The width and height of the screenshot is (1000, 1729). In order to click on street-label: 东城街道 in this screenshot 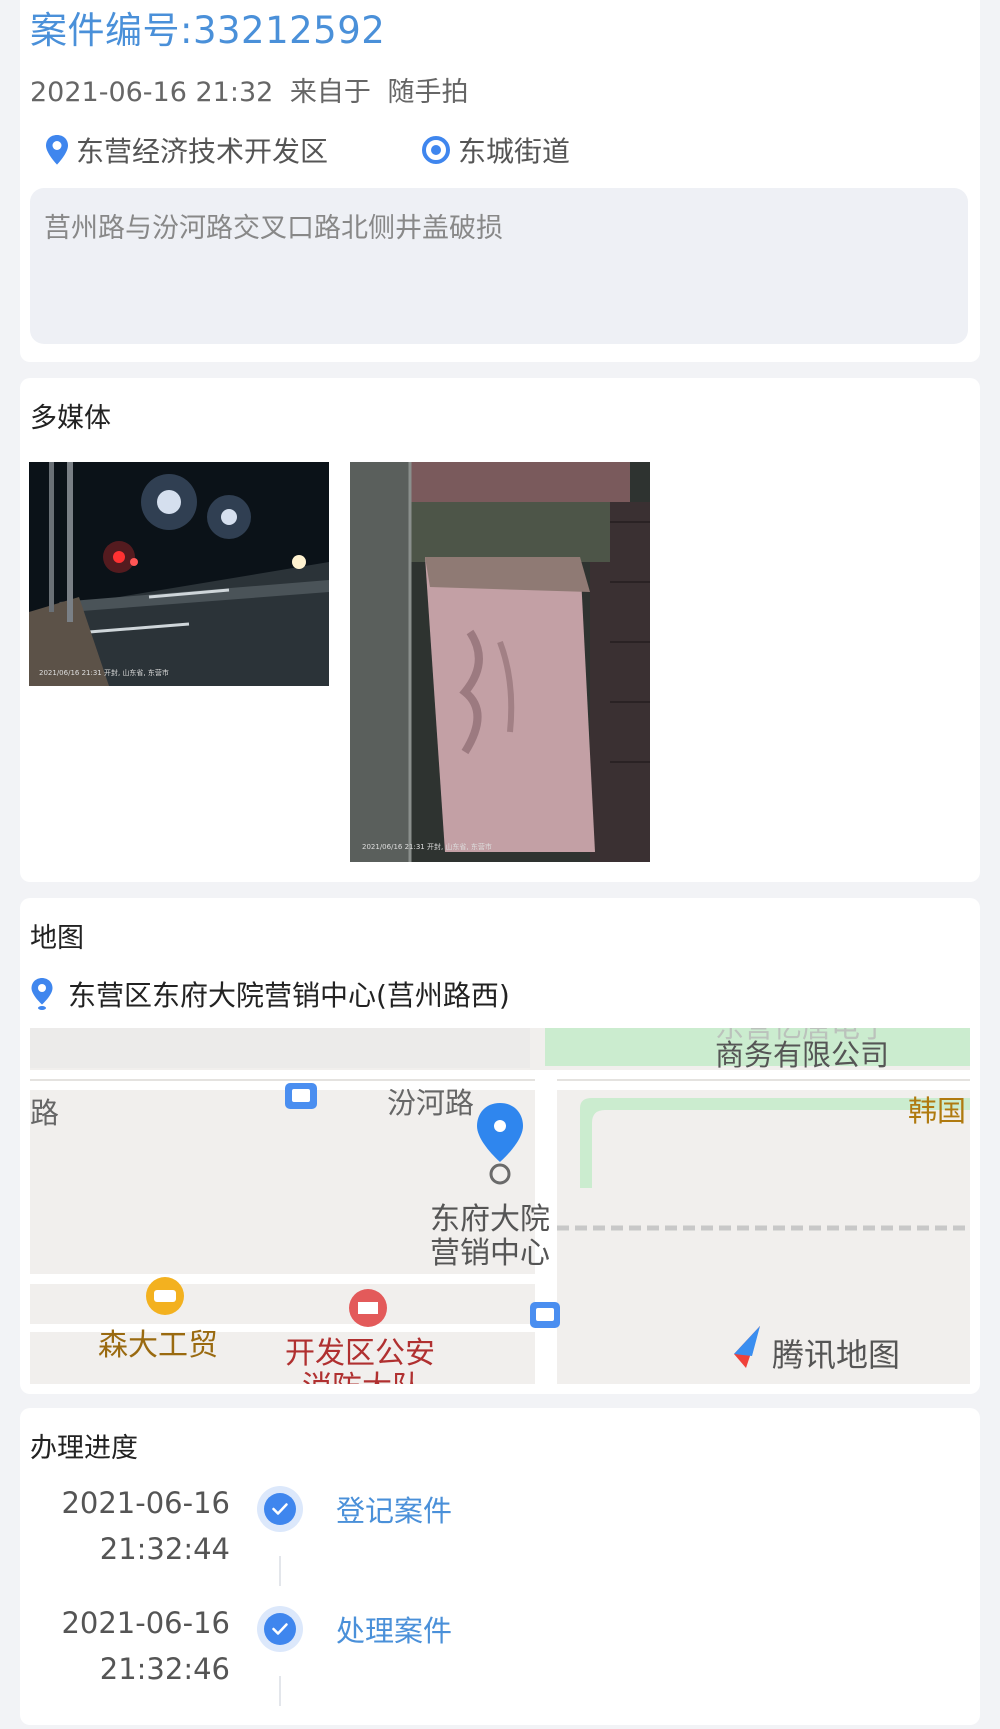, I will do `click(514, 151)`.